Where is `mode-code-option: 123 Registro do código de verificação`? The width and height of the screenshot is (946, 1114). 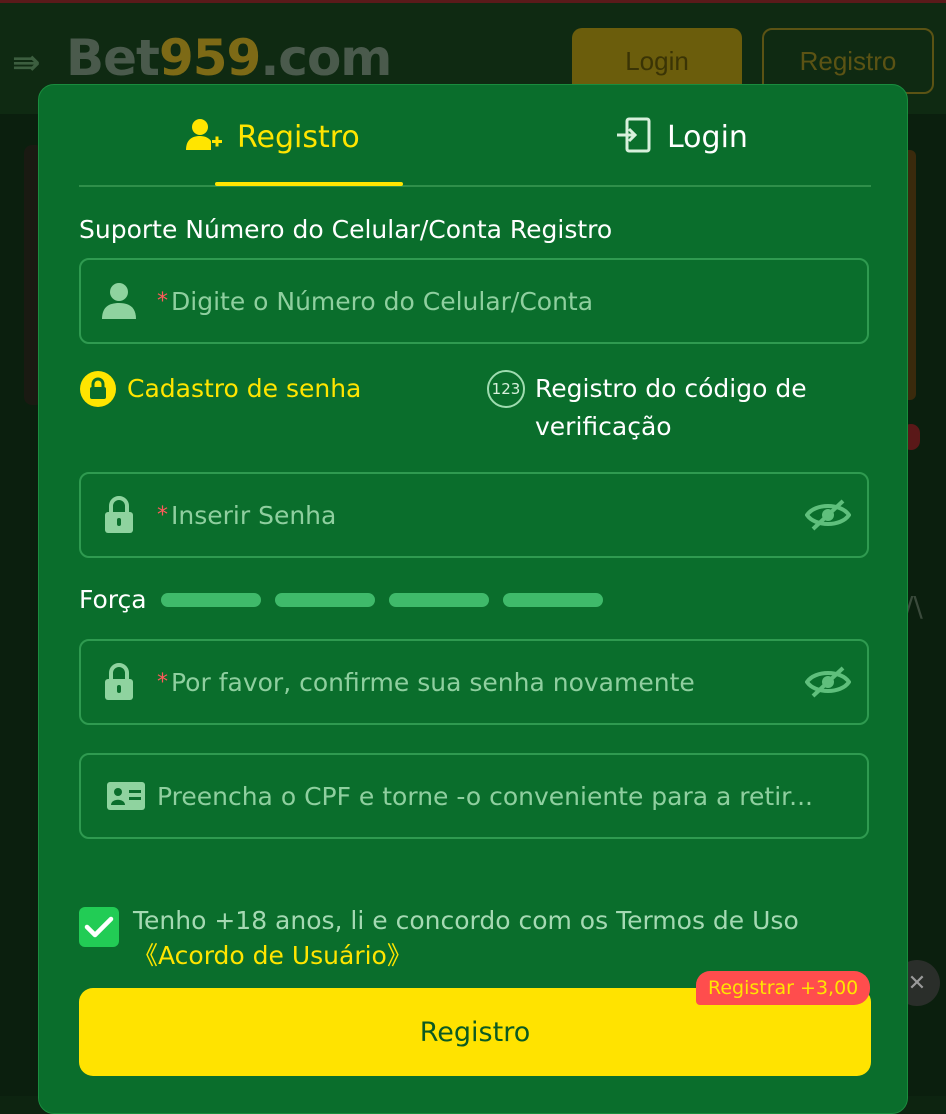 mode-code-option: 123 Registro do código de verificação is located at coordinates (667, 408).